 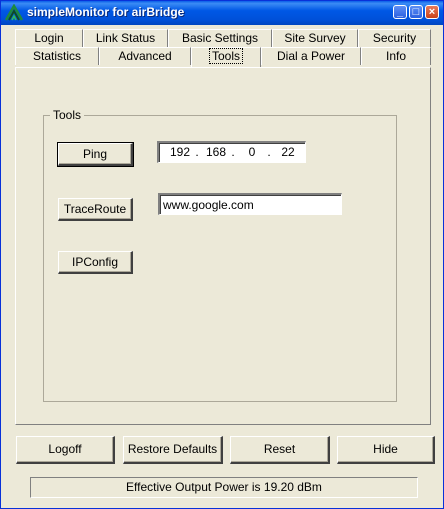 What do you see at coordinates (95, 262) in the screenshot?
I see `ipconfig-button: IPConfig` at bounding box center [95, 262].